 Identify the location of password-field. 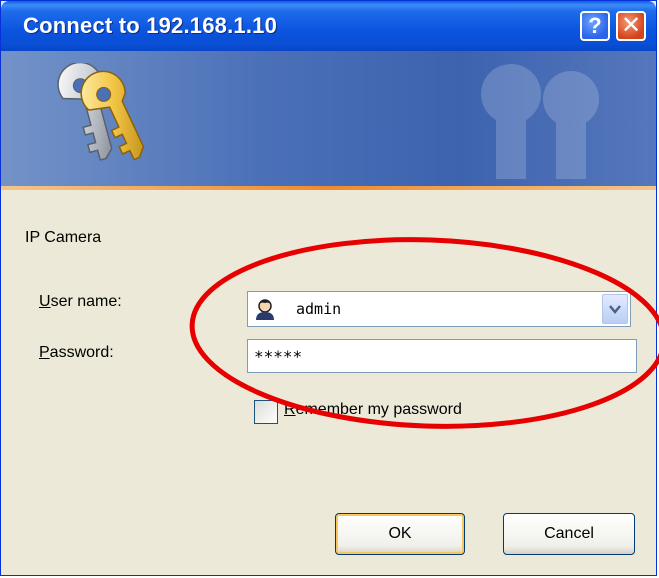
(442, 356).